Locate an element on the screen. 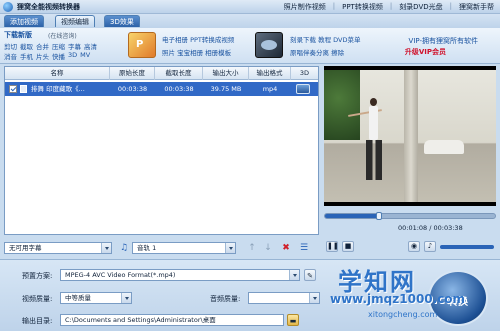 This screenshot has height=331, width=500. promo-dvd-links: 刻录下载 教程 DVD菜单 原唱伴奏分离 擦除 is located at coordinates (335, 47).